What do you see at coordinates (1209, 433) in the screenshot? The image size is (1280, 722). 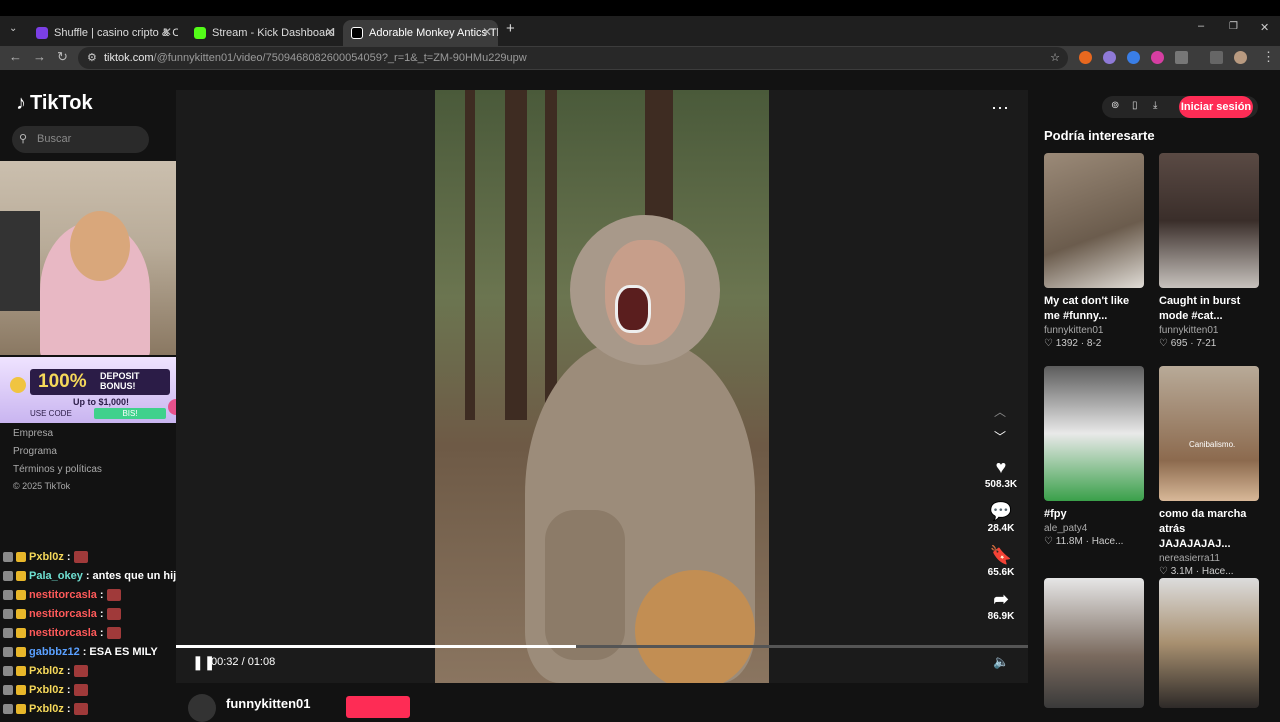 I see `suggestion-thumbnail: Canibalismo.` at bounding box center [1209, 433].